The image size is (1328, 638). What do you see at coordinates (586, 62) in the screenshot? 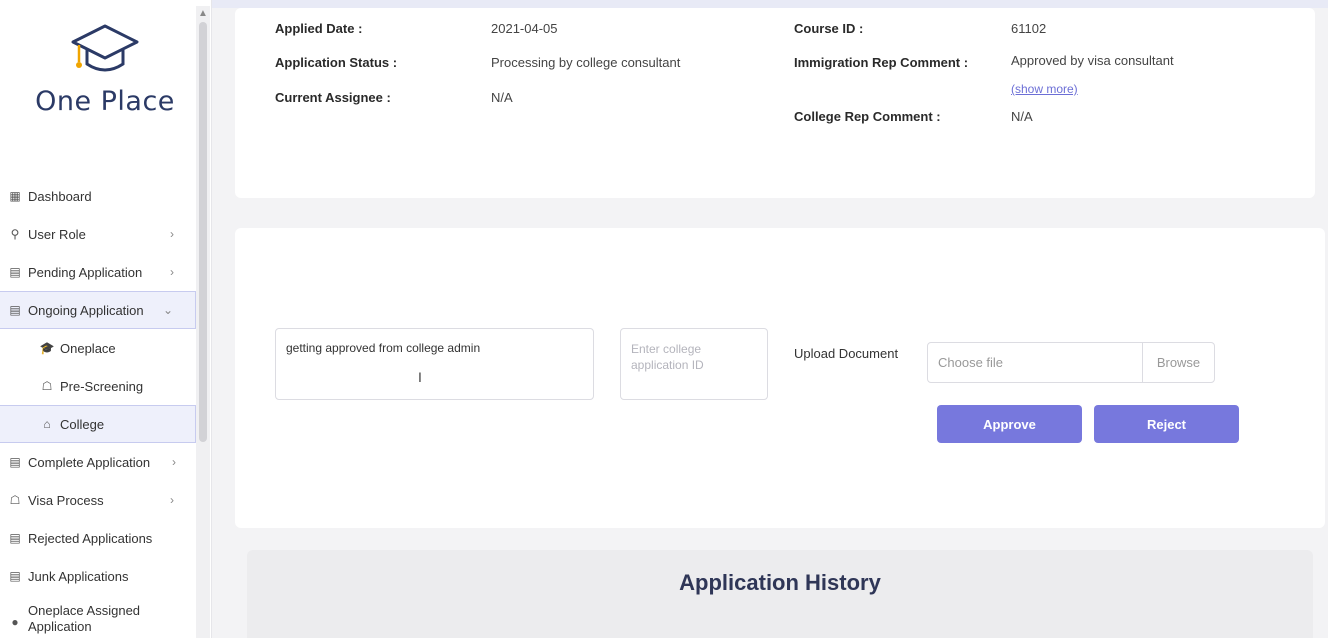
I see `application-status-value: Processing by college consultant` at bounding box center [586, 62].